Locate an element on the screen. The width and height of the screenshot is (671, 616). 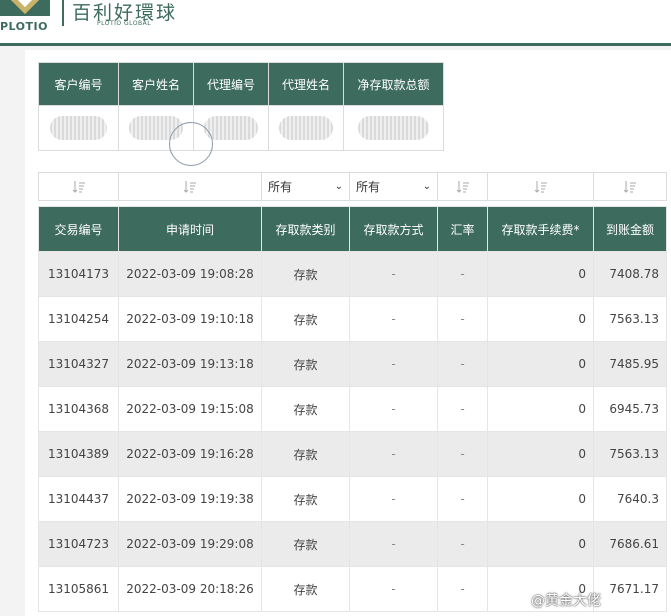
logo-text-en: PLOTIO is located at coordinates (24, 26).